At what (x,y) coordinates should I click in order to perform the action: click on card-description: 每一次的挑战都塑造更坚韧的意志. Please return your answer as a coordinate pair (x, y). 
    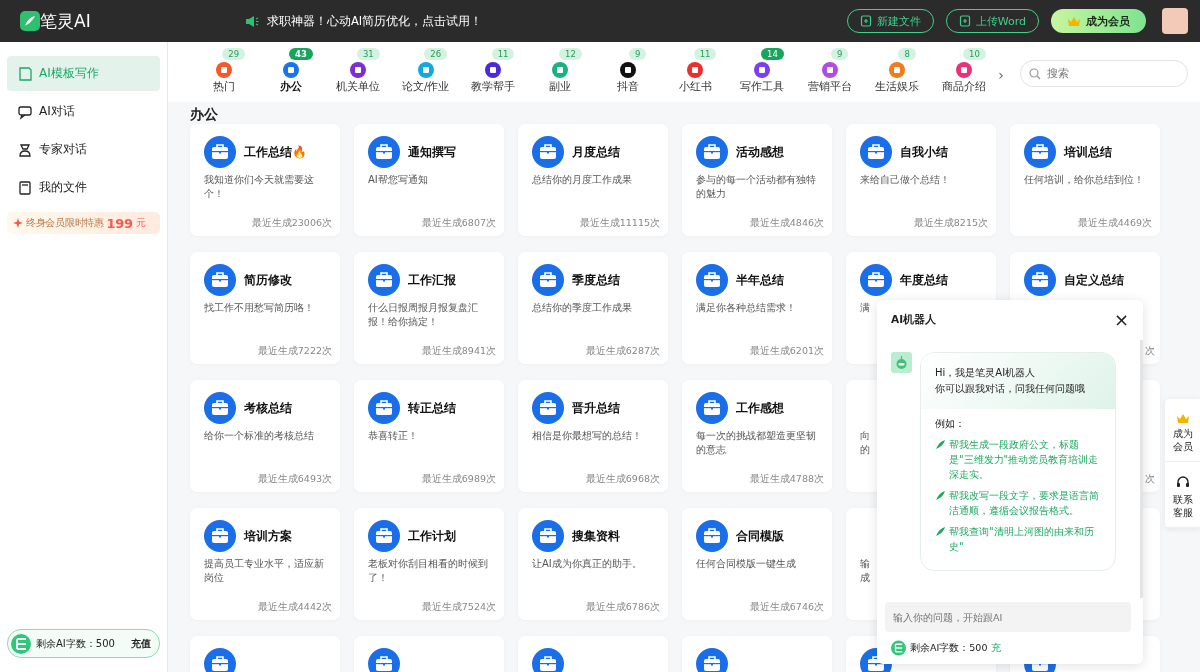
    Looking at the image, I should click on (756, 443).